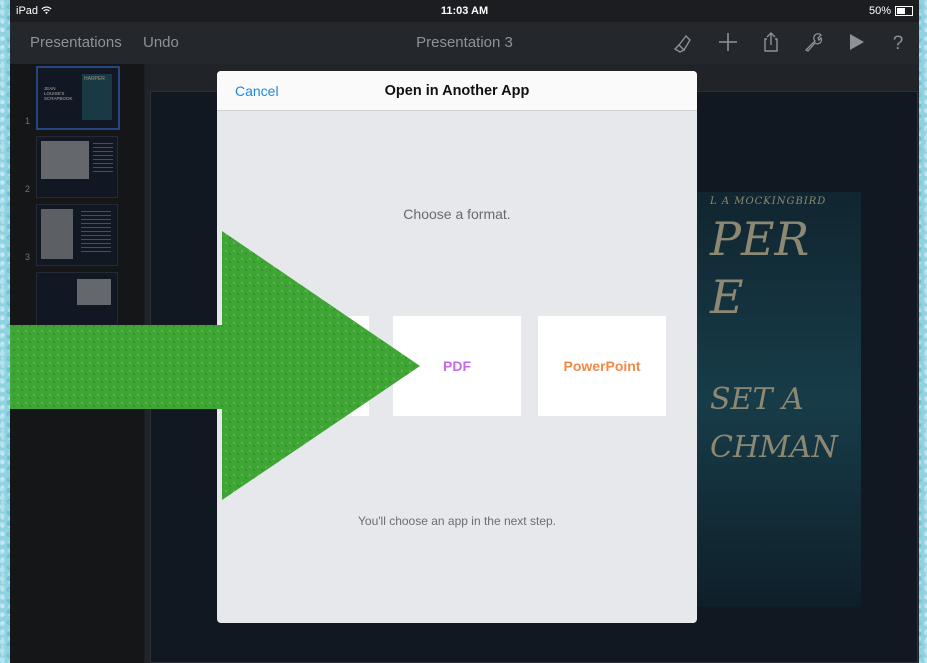 The height and width of the screenshot is (663, 927). I want to click on pdf-label: PDF, so click(457, 366).